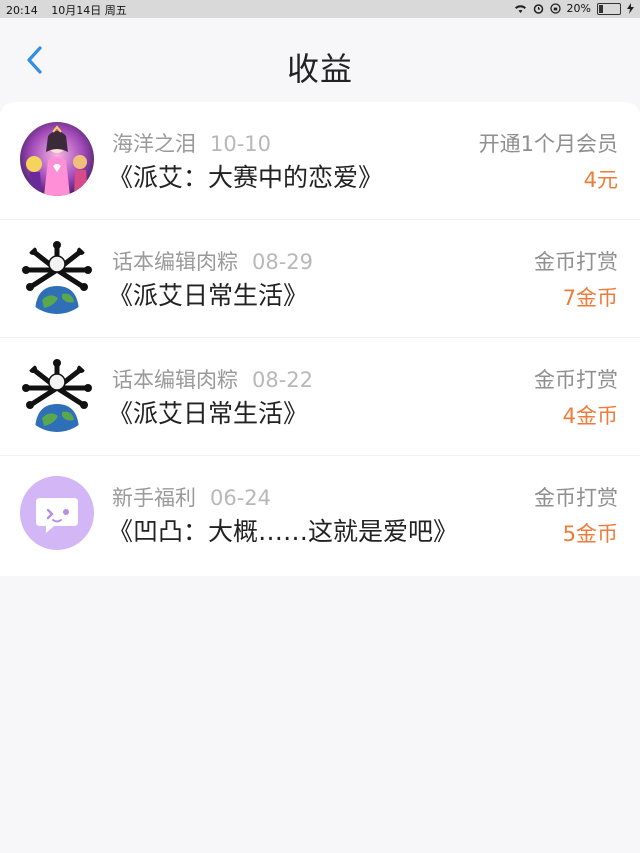  What do you see at coordinates (538, 9) in the screenshot?
I see `alarm-icon` at bounding box center [538, 9].